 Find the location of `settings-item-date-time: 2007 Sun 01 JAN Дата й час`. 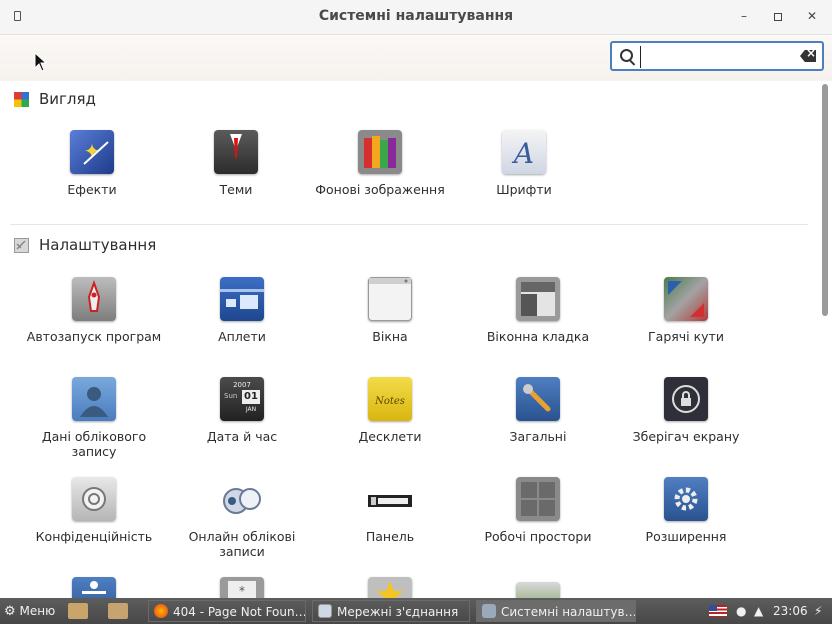

settings-item-date-time: 2007 Sun 01 JAN Дата й час is located at coordinates (242, 410).